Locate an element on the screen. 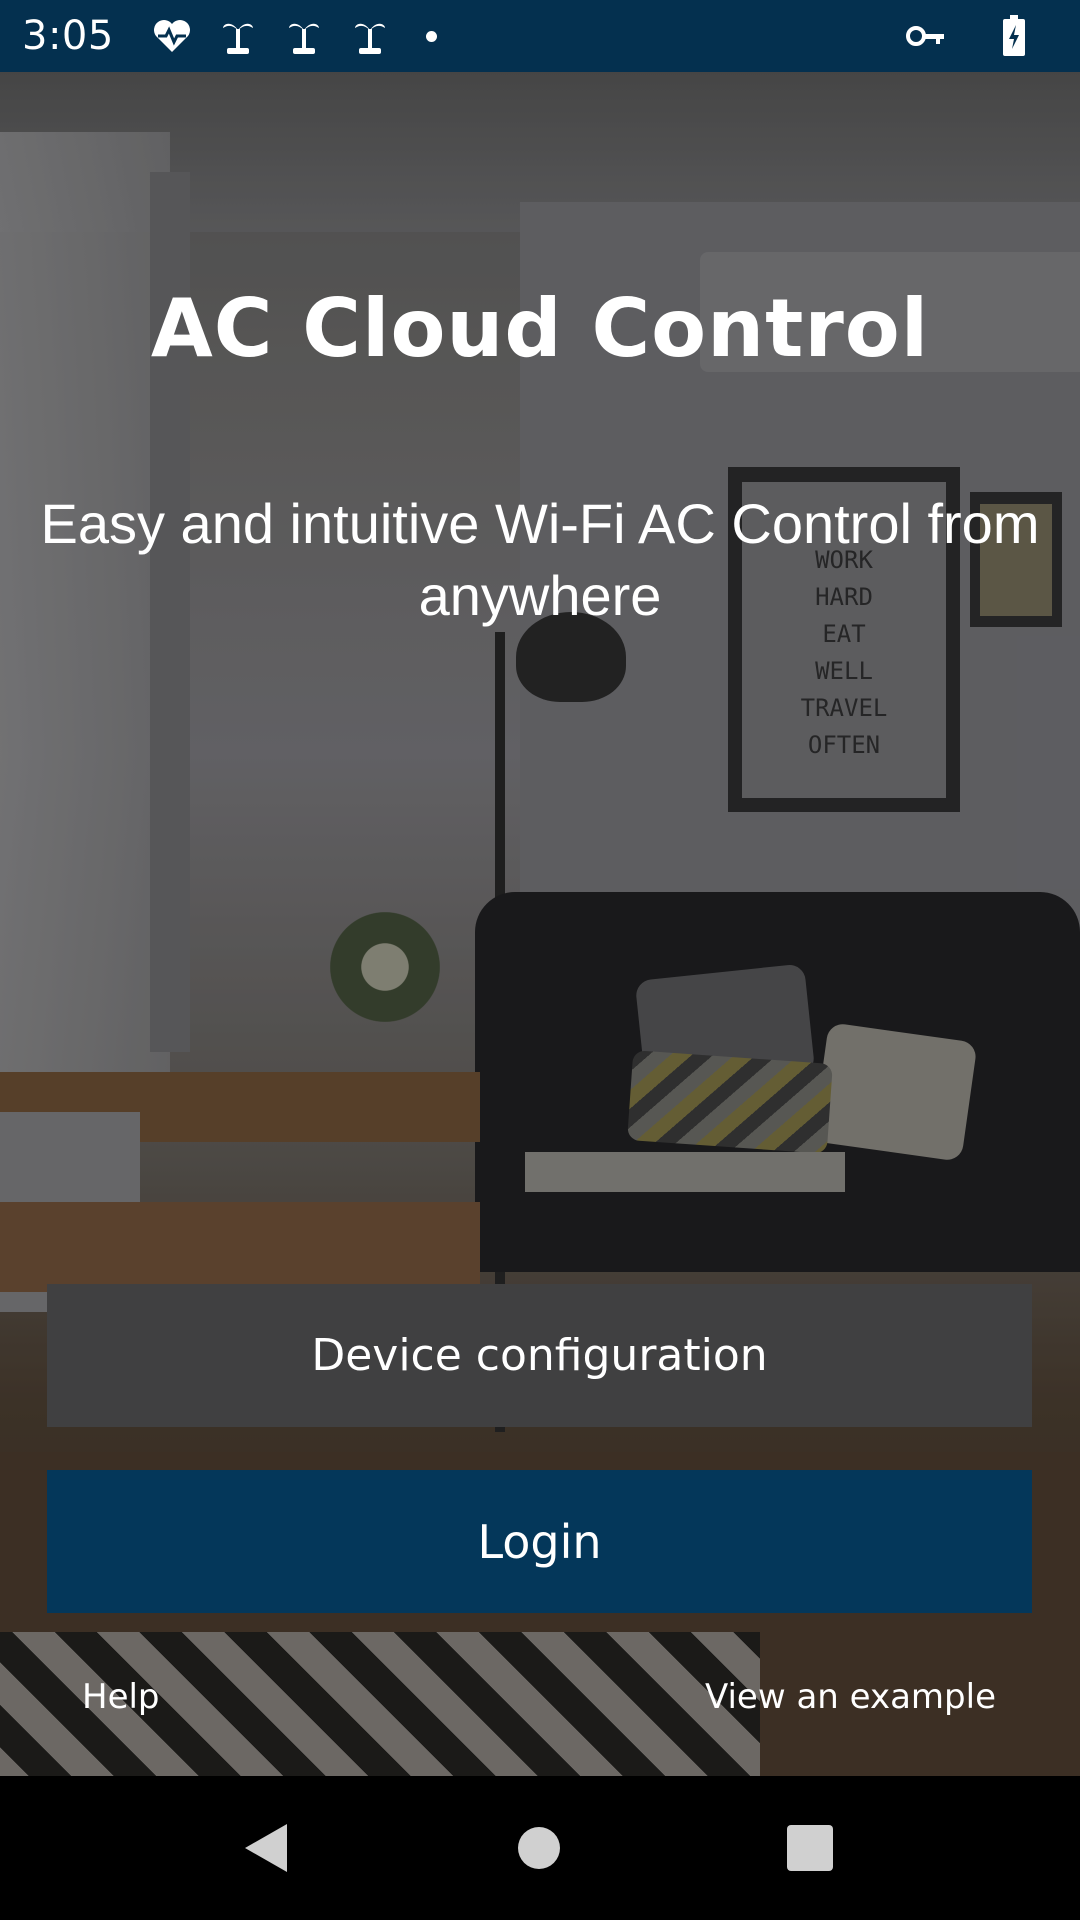 The image size is (1080, 1920). back-icon is located at coordinates (266, 1848).